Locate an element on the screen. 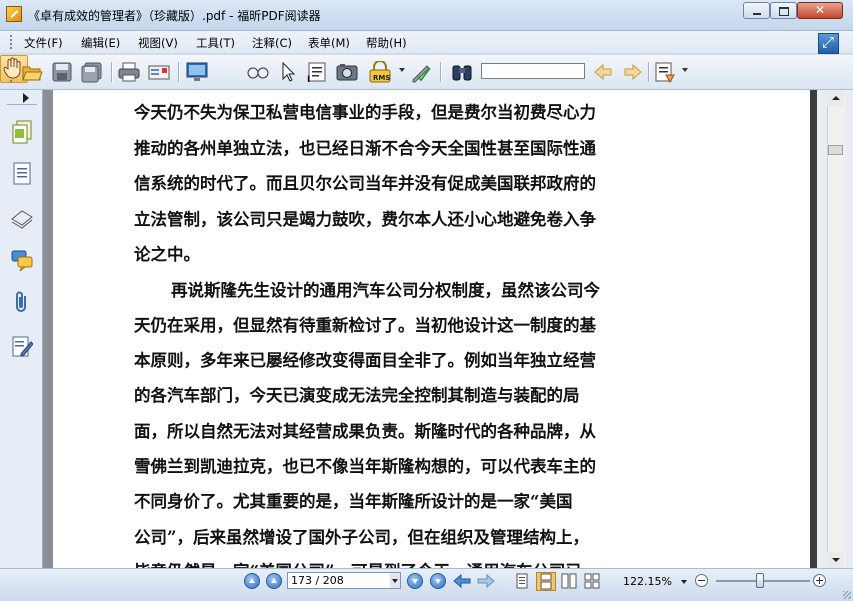 The image size is (853, 601). zoom-level: 122.15% is located at coordinates (647, 581).